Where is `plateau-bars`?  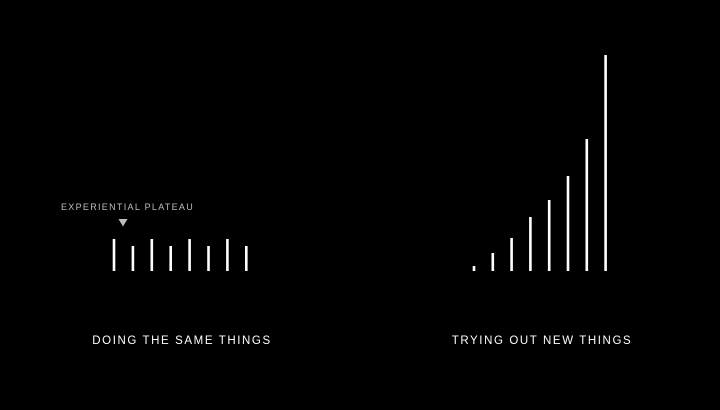 plateau-bars is located at coordinates (180, 255).